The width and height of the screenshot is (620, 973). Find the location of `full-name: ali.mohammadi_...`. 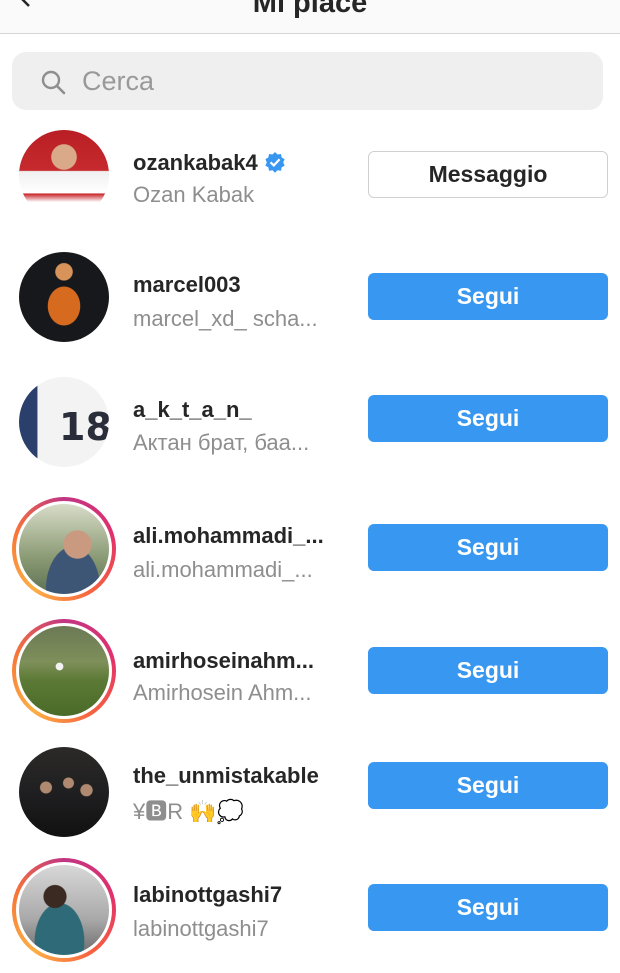

full-name: ali.mohammadi_... is located at coordinates (223, 569).